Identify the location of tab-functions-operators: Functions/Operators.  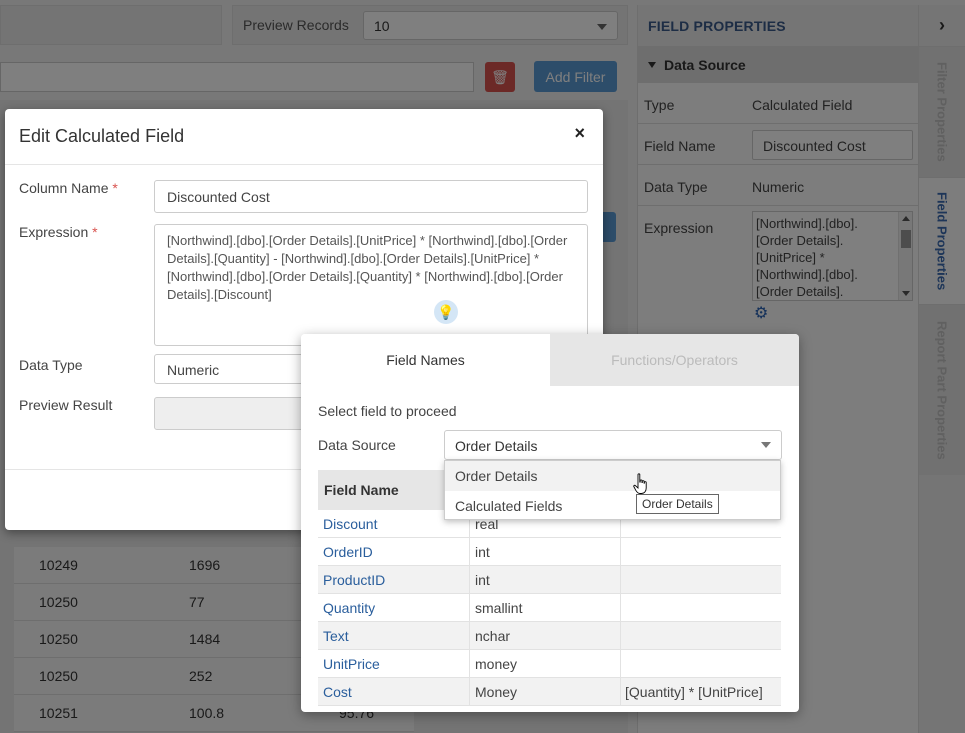
(674, 360).